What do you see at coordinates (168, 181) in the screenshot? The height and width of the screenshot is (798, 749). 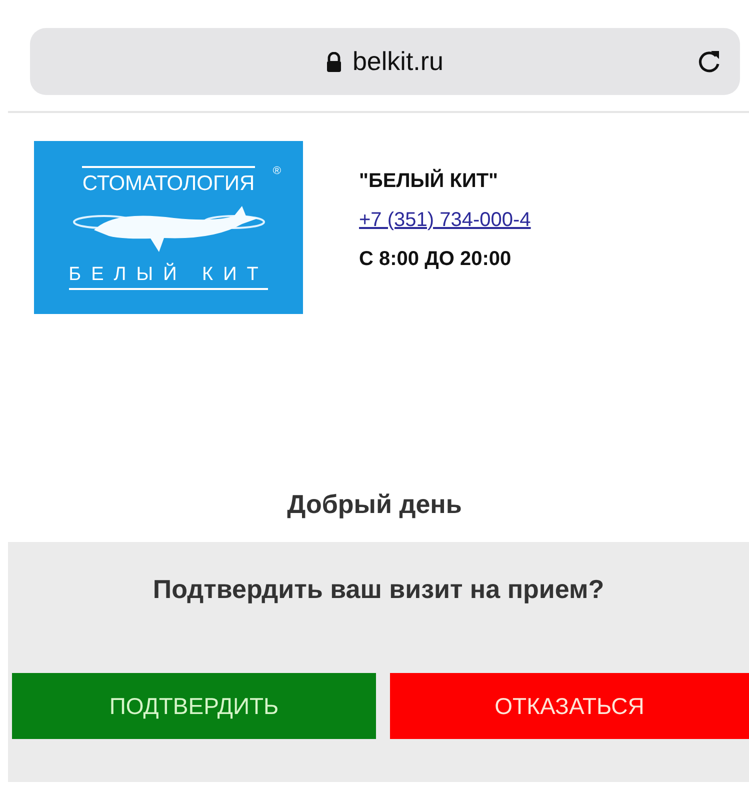 I see `logo-text: СТОМАТОЛОГИЯ` at bounding box center [168, 181].